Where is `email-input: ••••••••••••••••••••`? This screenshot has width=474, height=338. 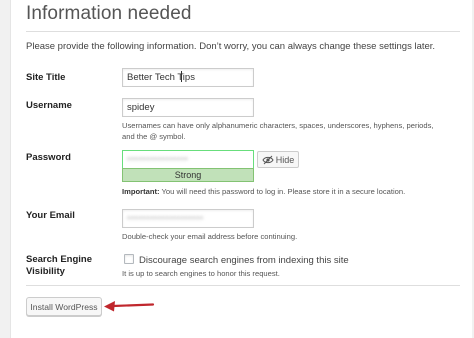 email-input: •••••••••••••••••••• is located at coordinates (188, 218).